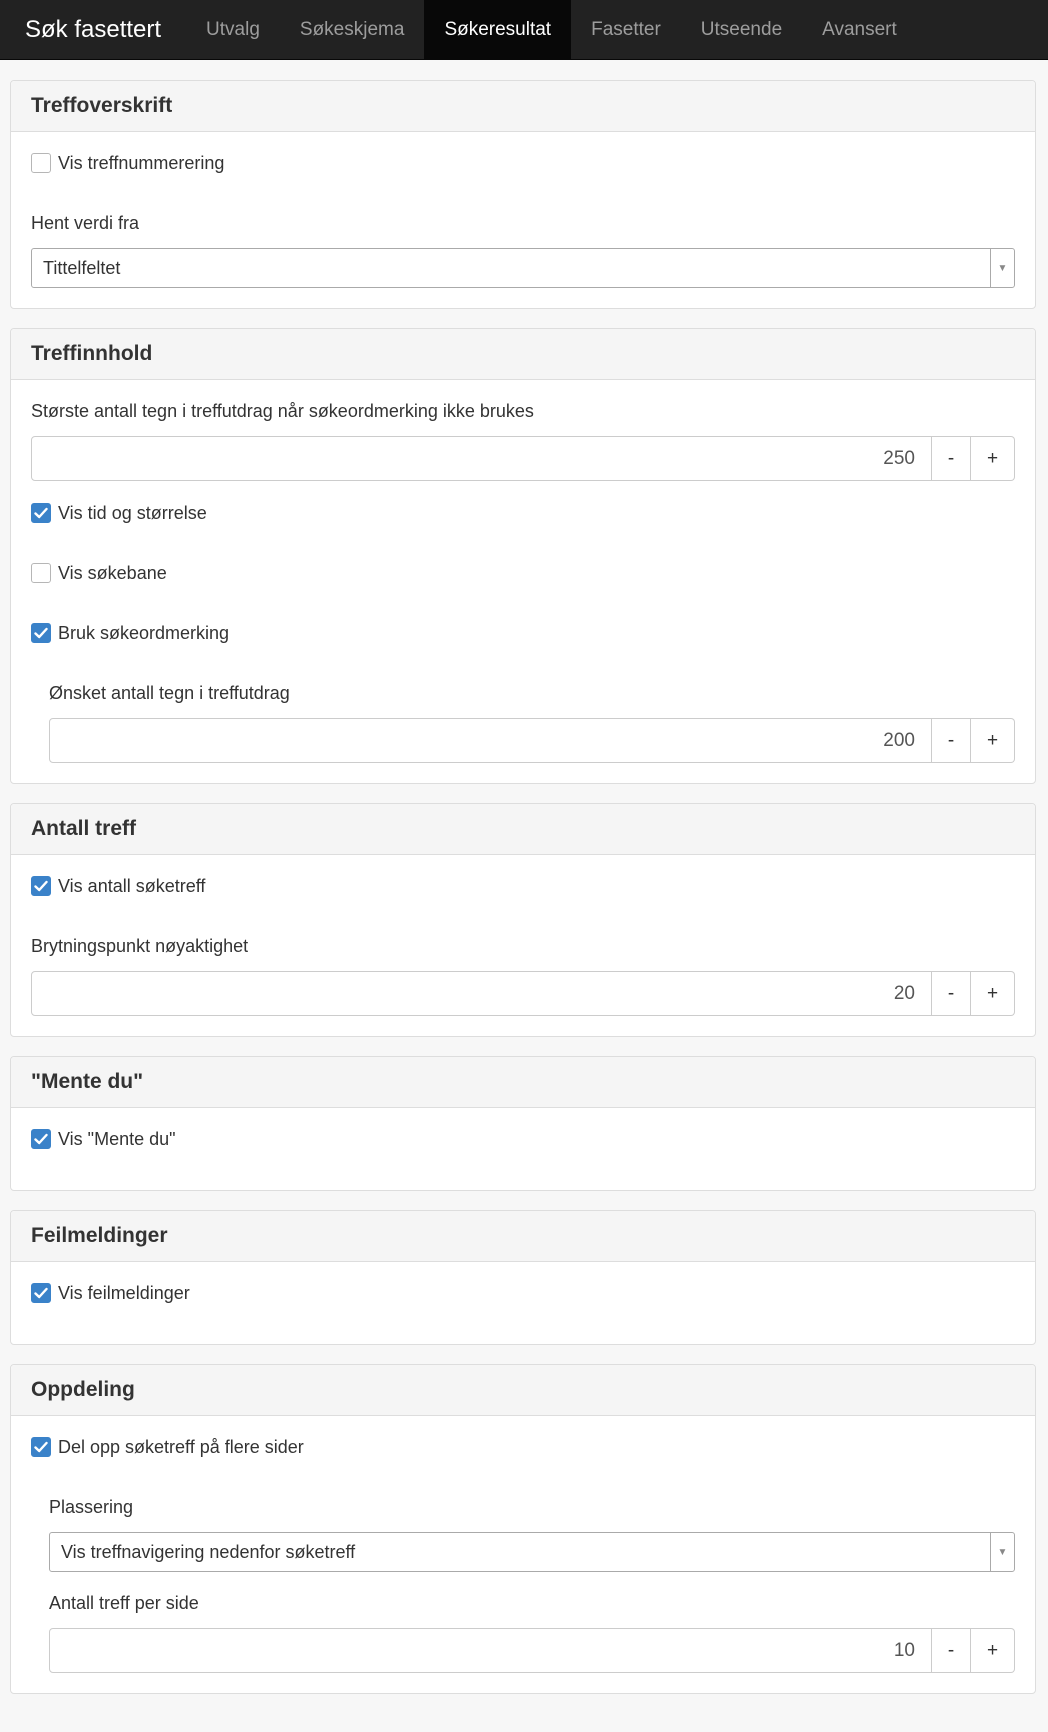  Describe the element at coordinates (85, 222) in the screenshot. I see `source-label: Hent verdi fra` at that location.